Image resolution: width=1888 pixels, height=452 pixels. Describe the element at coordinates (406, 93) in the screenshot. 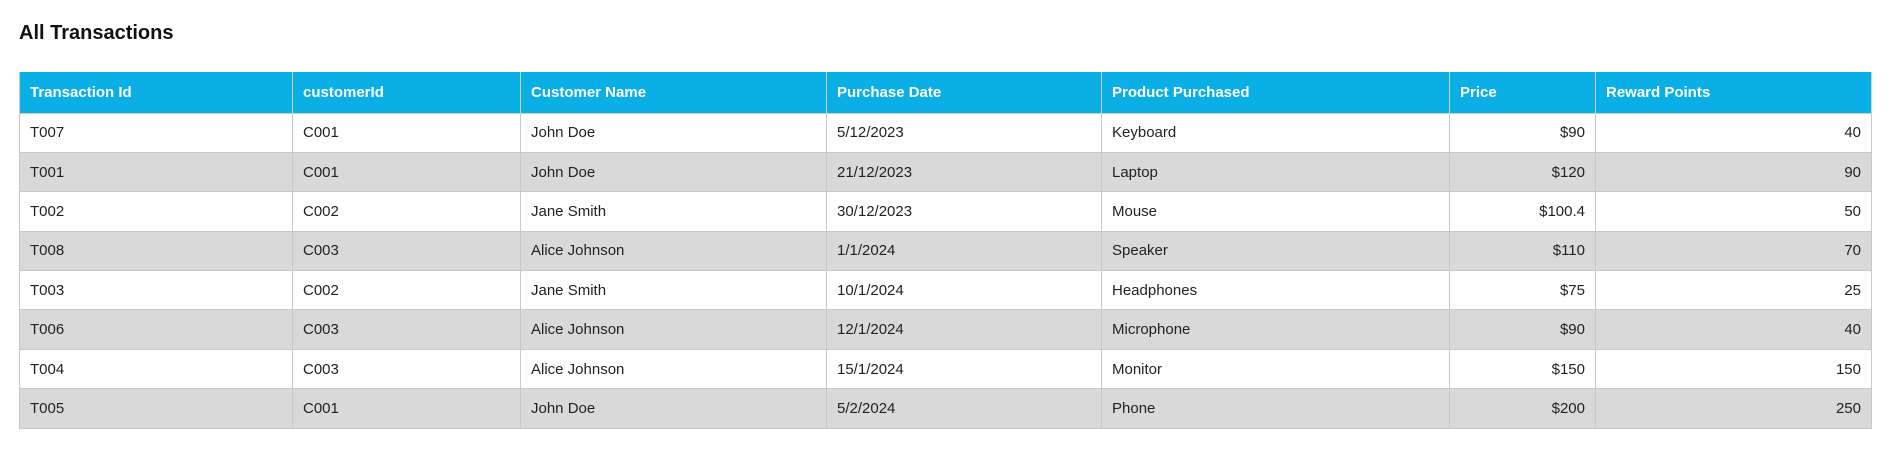

I see `column-header-customer-id: customerId` at that location.